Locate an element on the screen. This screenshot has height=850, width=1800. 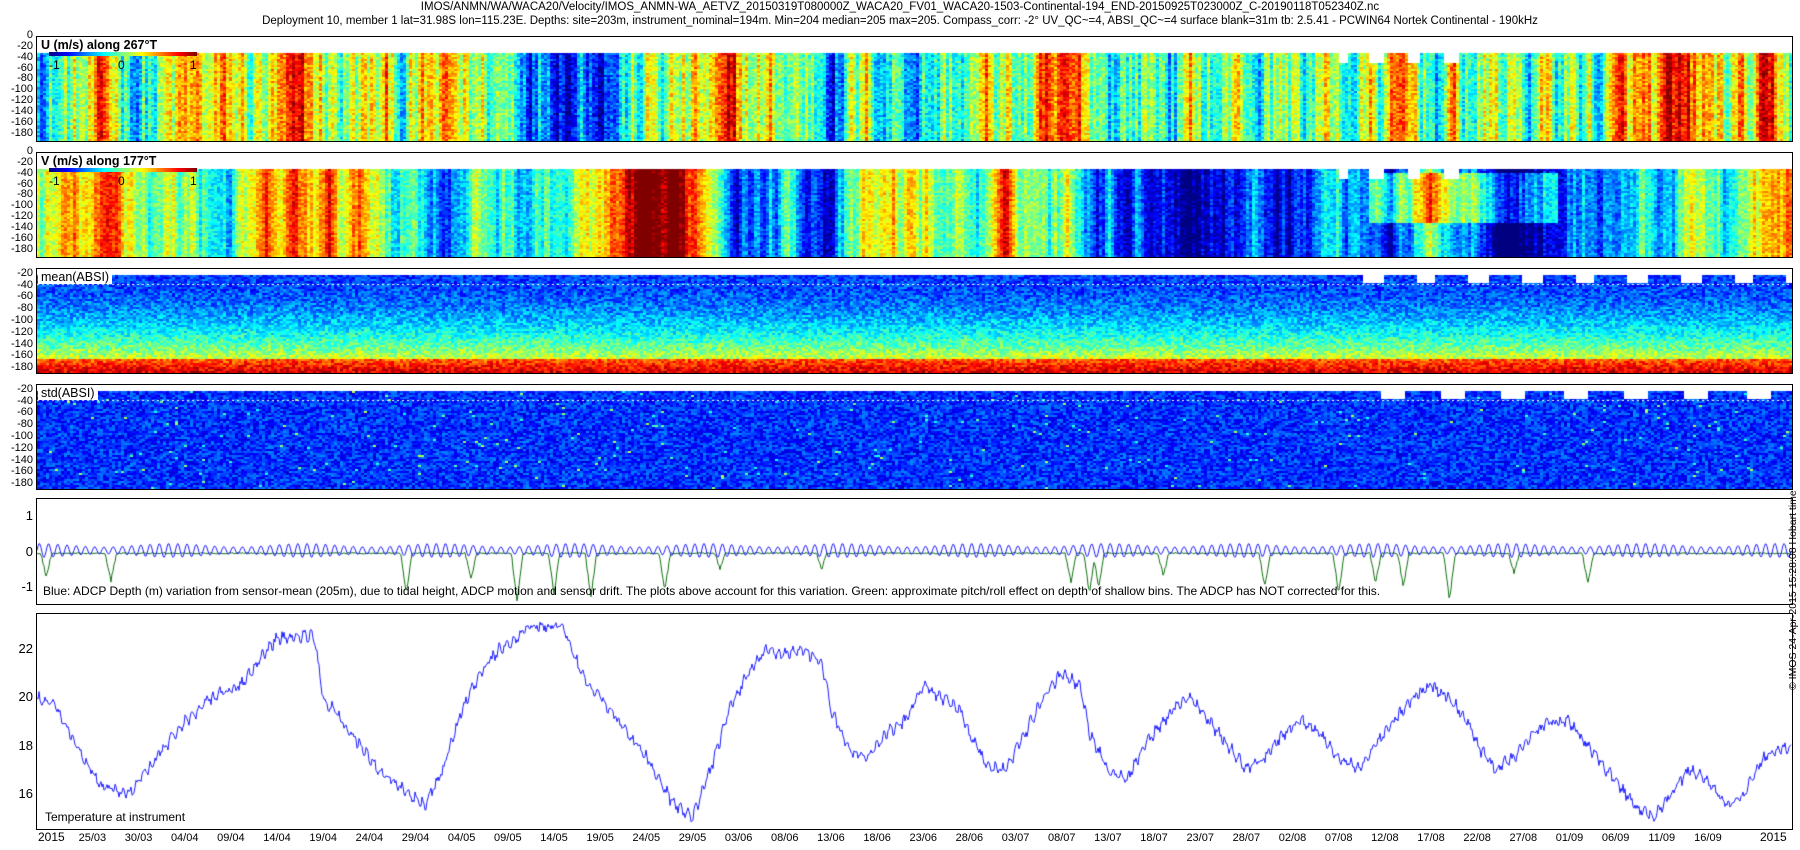
x-tick-label: 24/05 is located at coordinates (646, 838).